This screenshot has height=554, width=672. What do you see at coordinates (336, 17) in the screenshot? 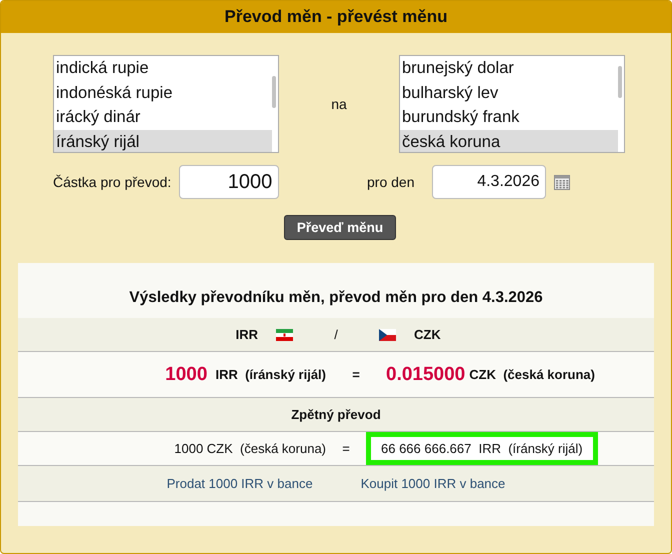
I see `window-title: Převod měn - převést měnu` at bounding box center [336, 17].